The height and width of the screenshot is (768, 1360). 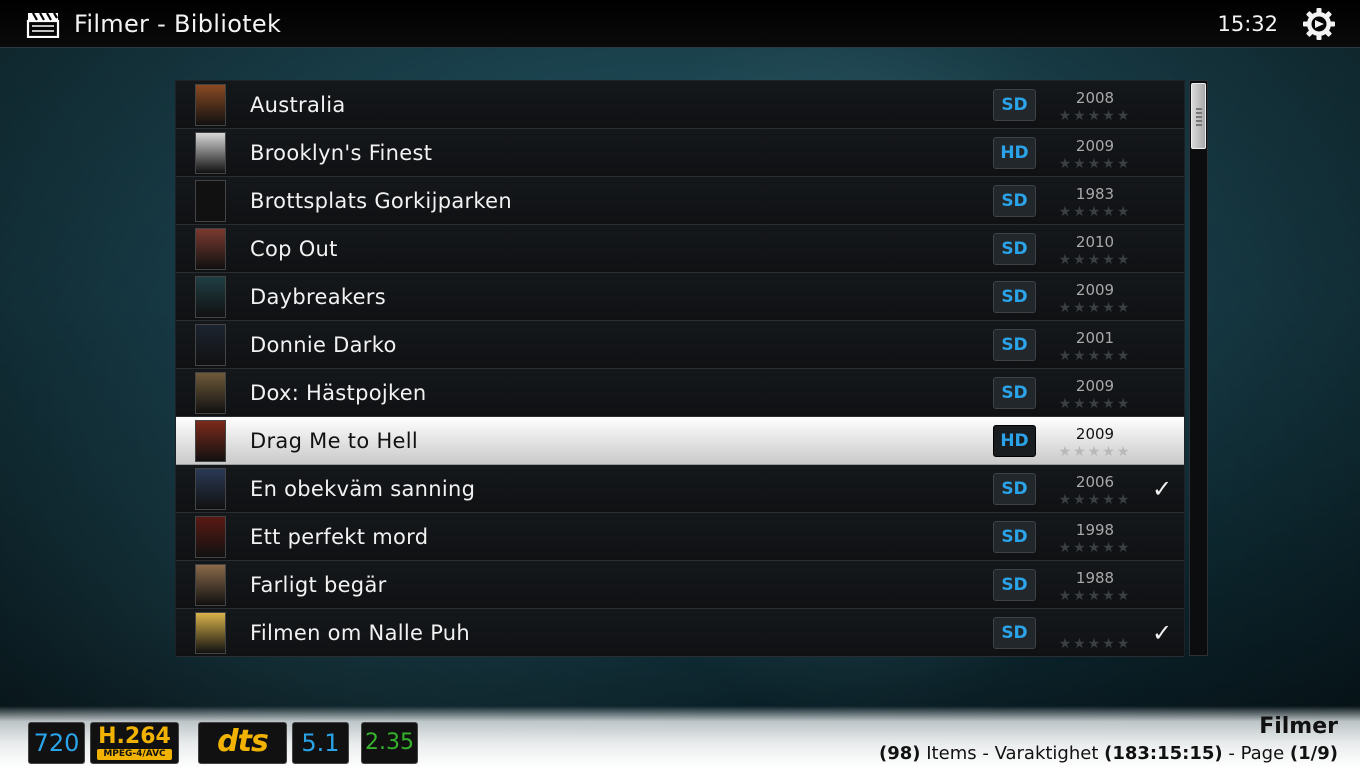 What do you see at coordinates (323, 345) in the screenshot?
I see `movie-title: Donnie Darko` at bounding box center [323, 345].